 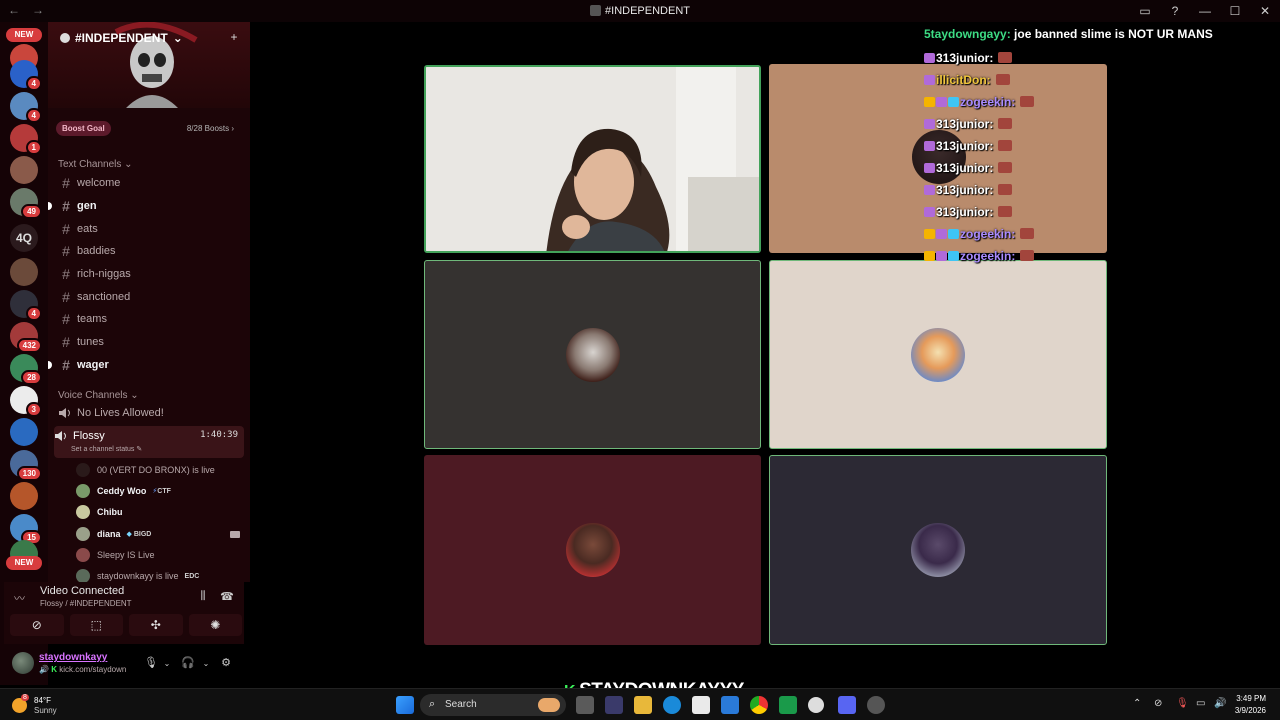 I want to click on activities-button: ✣, so click(x=156, y=625).